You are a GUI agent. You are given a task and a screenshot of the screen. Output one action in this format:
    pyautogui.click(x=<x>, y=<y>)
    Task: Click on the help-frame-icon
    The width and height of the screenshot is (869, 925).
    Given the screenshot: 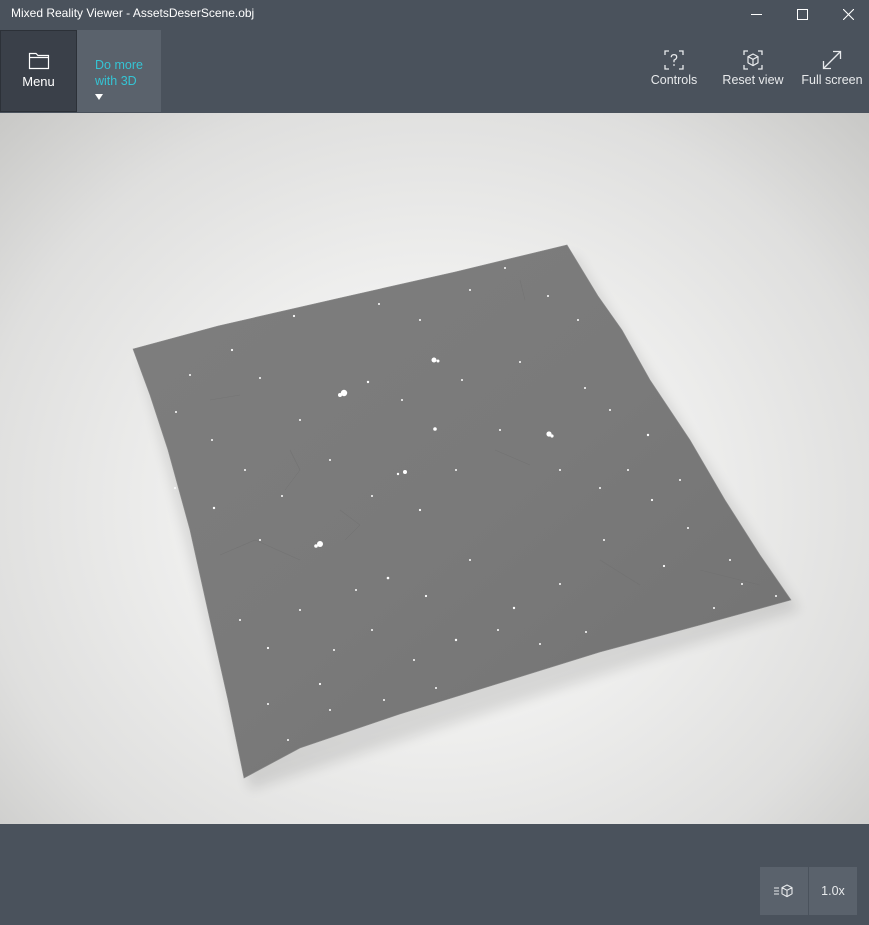 What is the action you would take?
    pyautogui.click(x=674, y=60)
    